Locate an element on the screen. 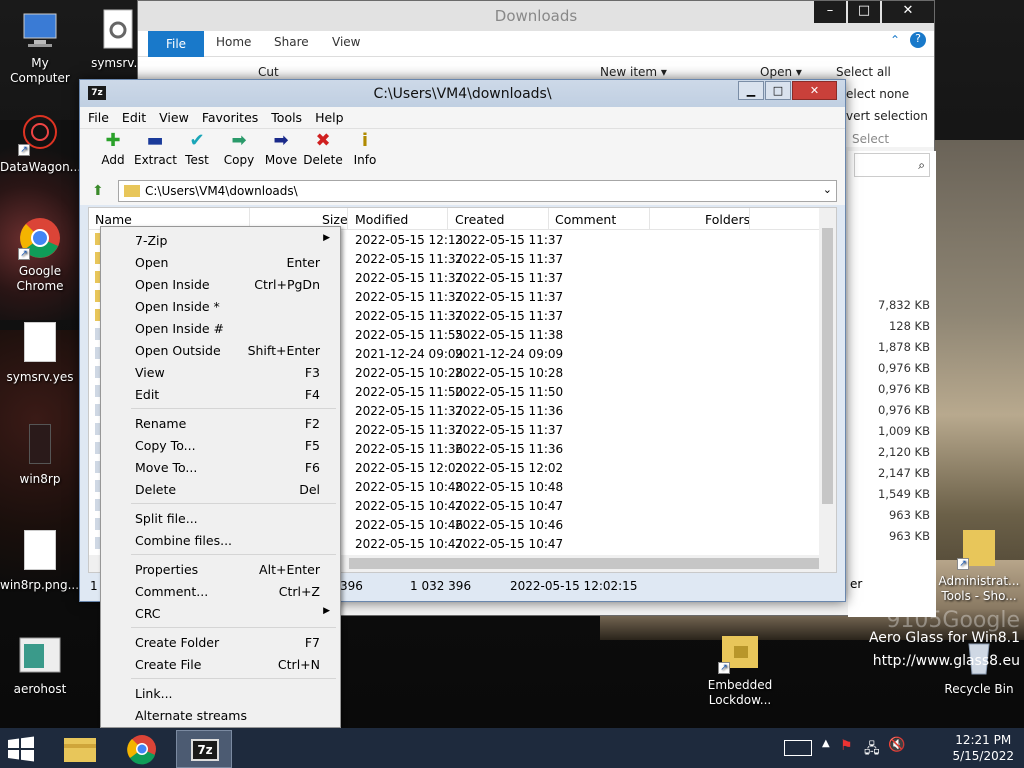  clock: 12:21 PM 5/15/2022 is located at coordinates (983, 748).